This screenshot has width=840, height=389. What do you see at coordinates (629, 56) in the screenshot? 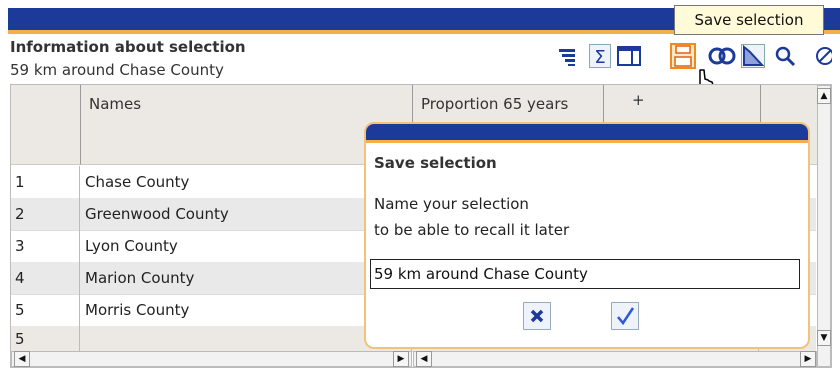
I see `columns-icon` at bounding box center [629, 56].